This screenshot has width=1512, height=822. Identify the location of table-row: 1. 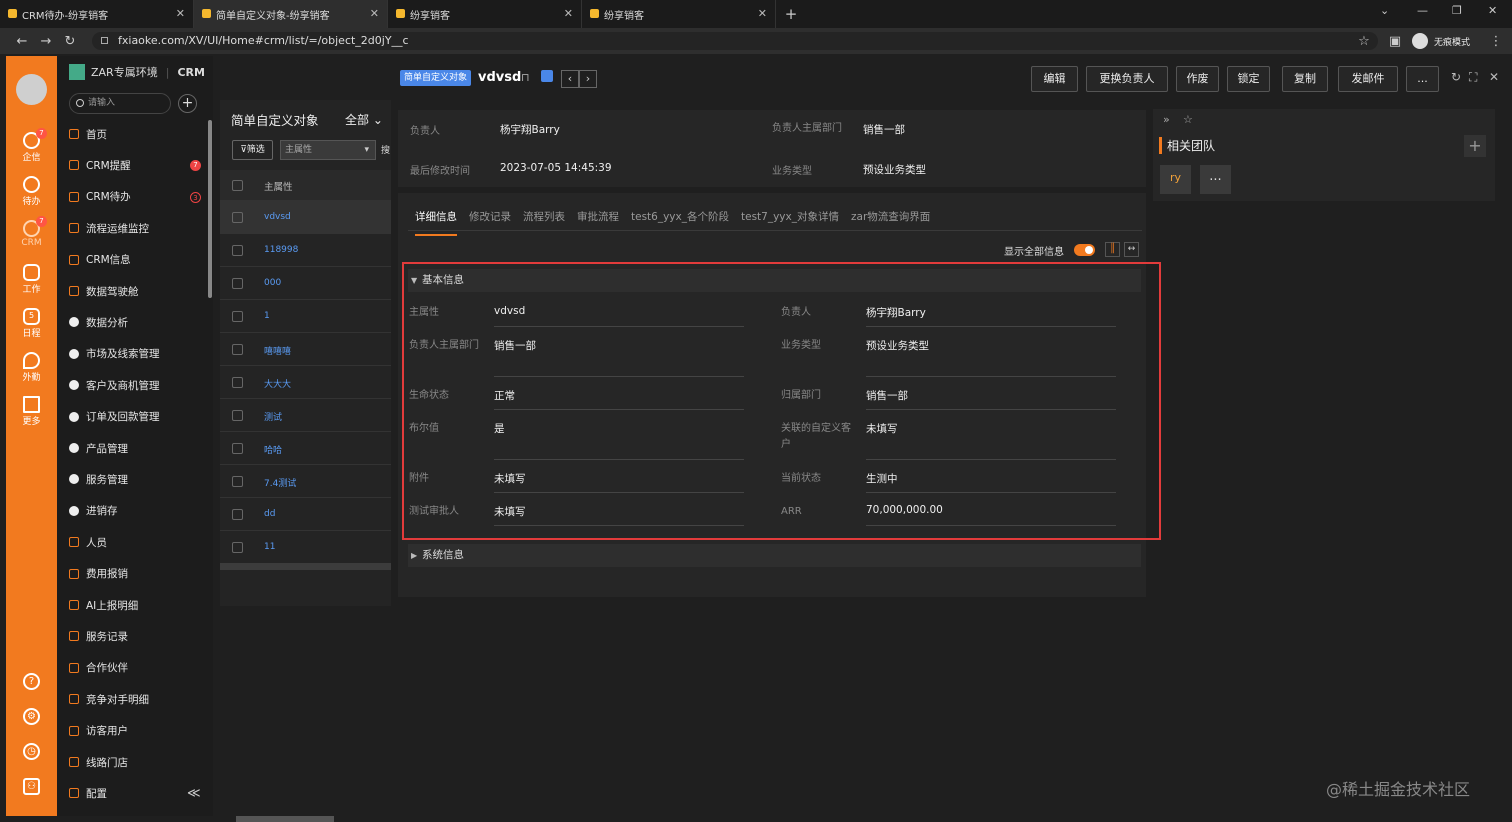
(305, 316).